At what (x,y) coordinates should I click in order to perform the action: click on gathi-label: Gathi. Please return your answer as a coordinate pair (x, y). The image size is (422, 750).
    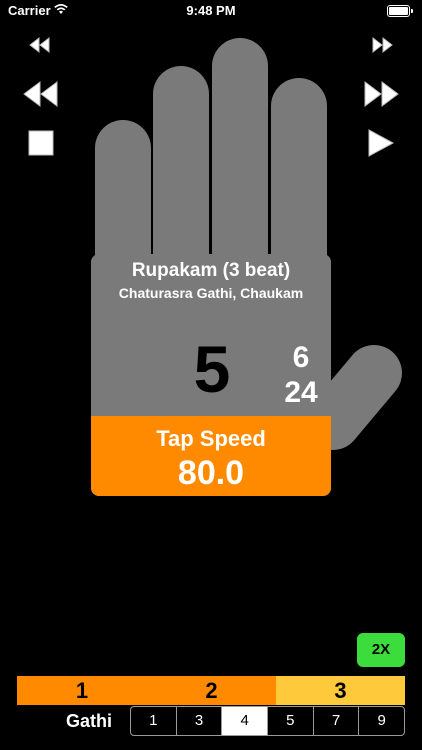
    Looking at the image, I should click on (89, 721).